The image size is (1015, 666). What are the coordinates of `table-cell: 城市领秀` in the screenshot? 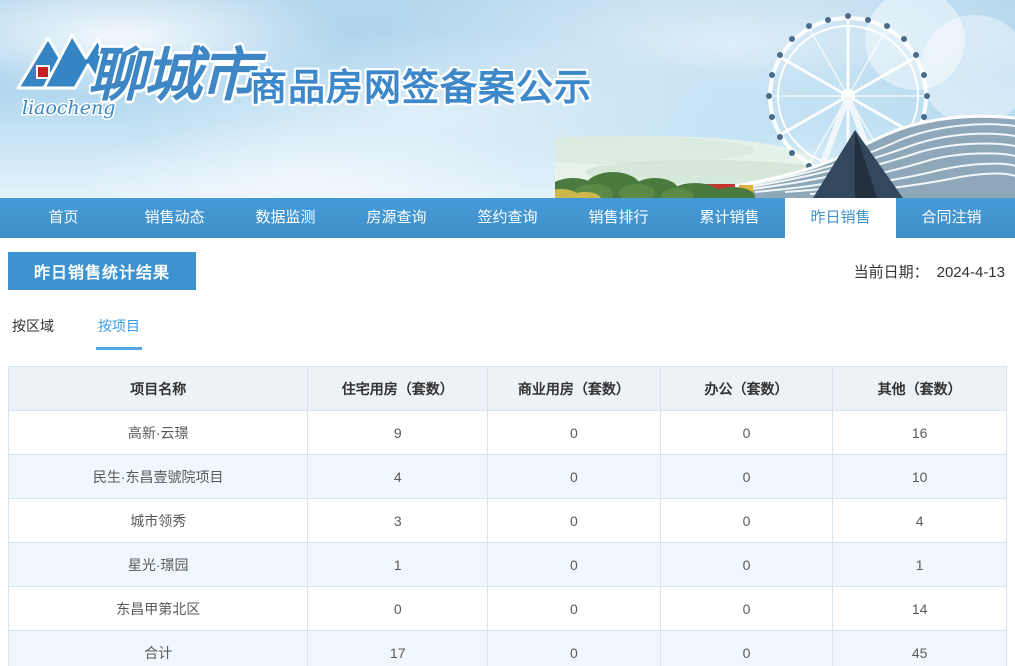 It's located at (158, 520).